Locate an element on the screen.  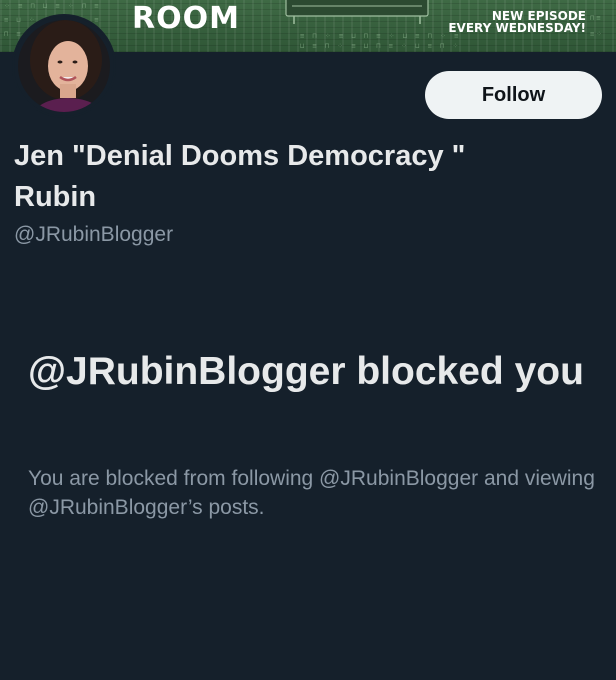
banner-pattern: ⁘ ≡ ⊓ ⊔ ≡ ⁘ ⊓ ≡ is located at coordinates (52, 6).